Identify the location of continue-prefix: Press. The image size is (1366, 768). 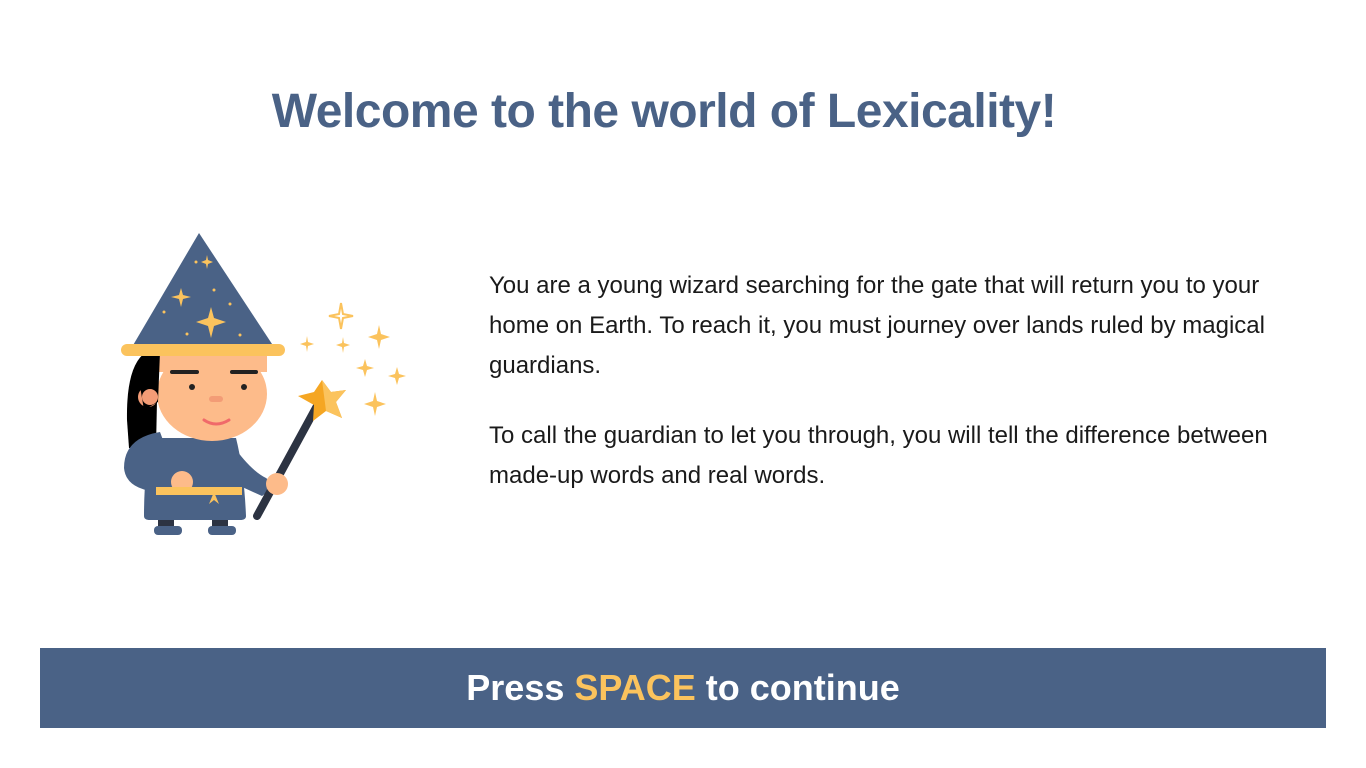
(515, 687).